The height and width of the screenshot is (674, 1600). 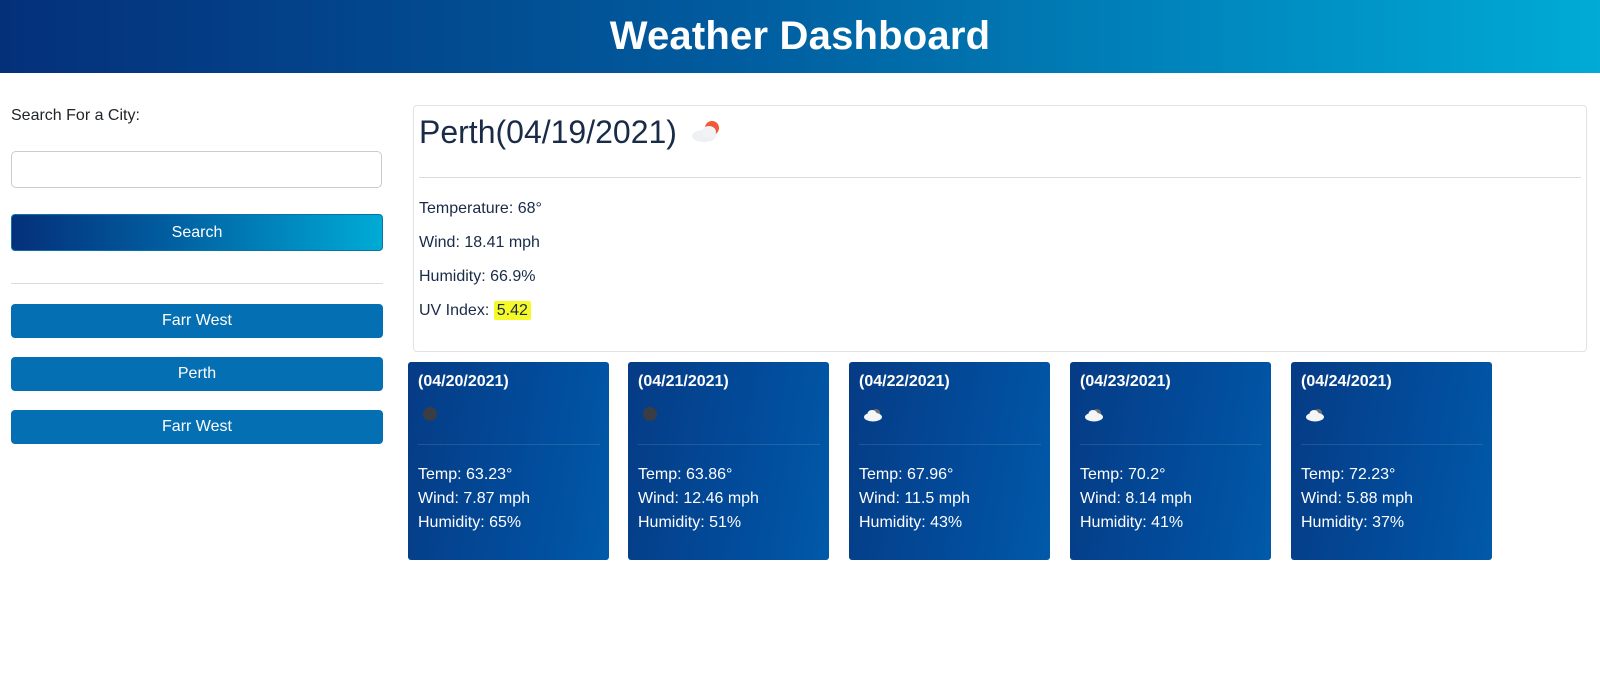 I want to click on uv-label: UV Index:, so click(x=454, y=310).